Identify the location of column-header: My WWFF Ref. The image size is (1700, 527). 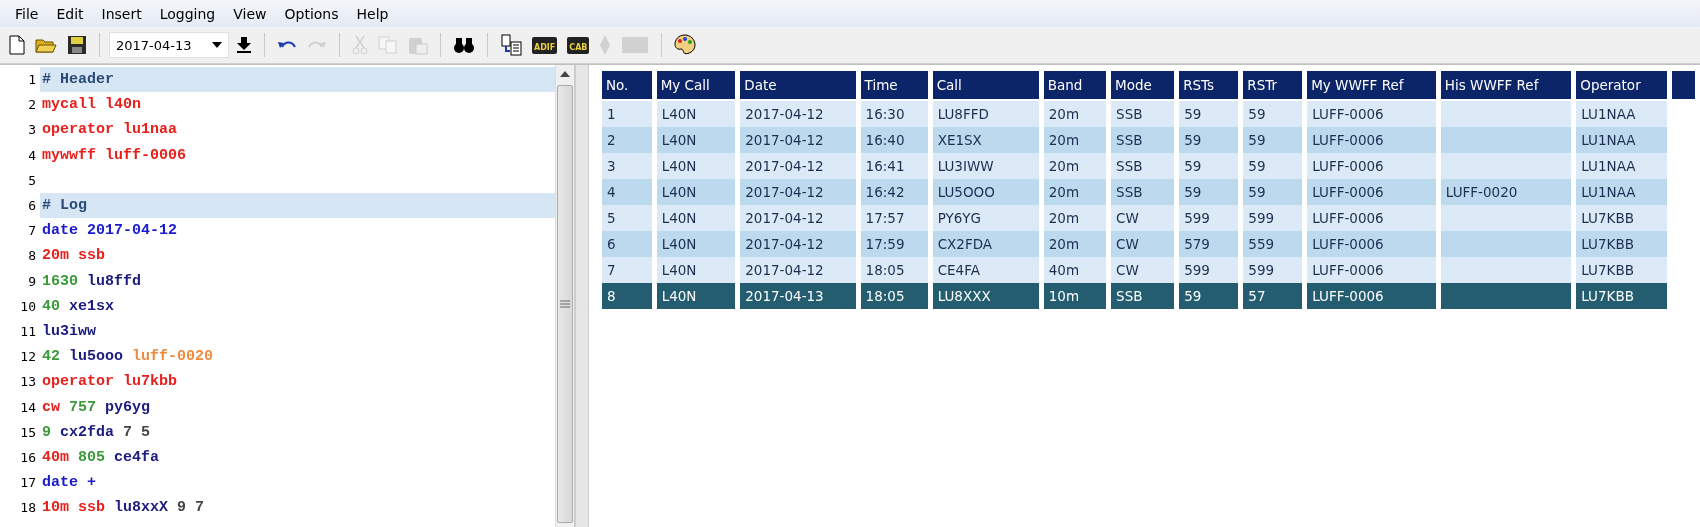
(1371, 86).